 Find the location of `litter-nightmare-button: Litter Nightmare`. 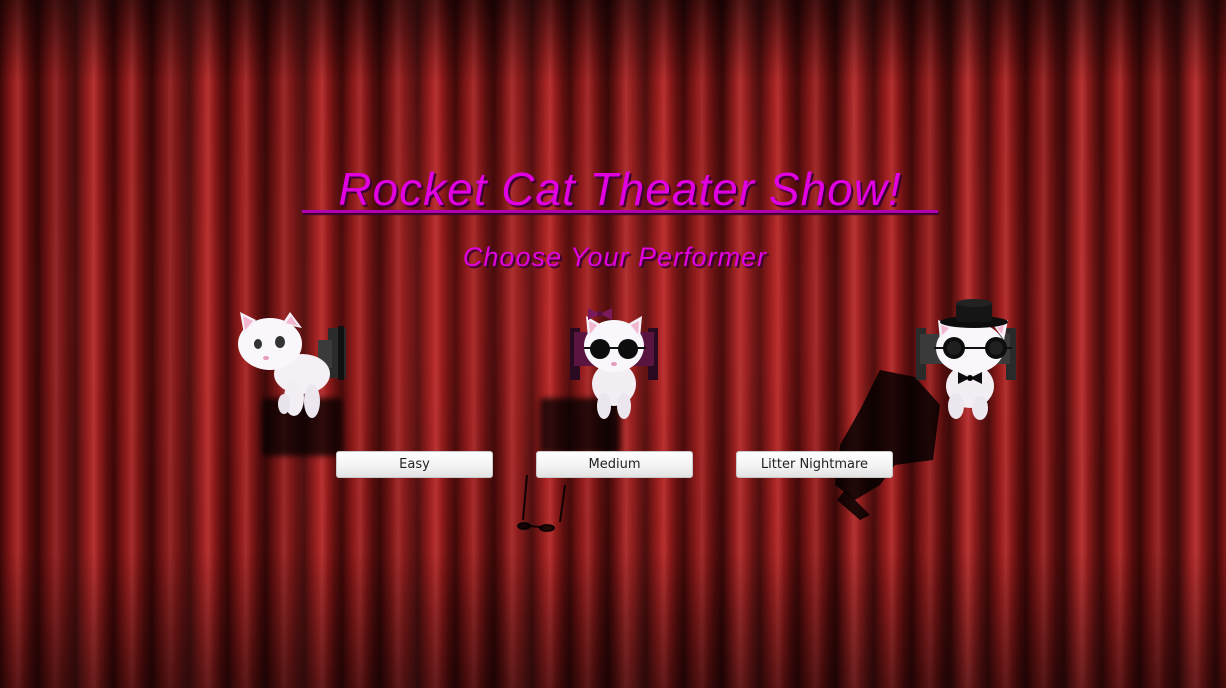

litter-nightmare-button: Litter Nightmare is located at coordinates (814, 464).